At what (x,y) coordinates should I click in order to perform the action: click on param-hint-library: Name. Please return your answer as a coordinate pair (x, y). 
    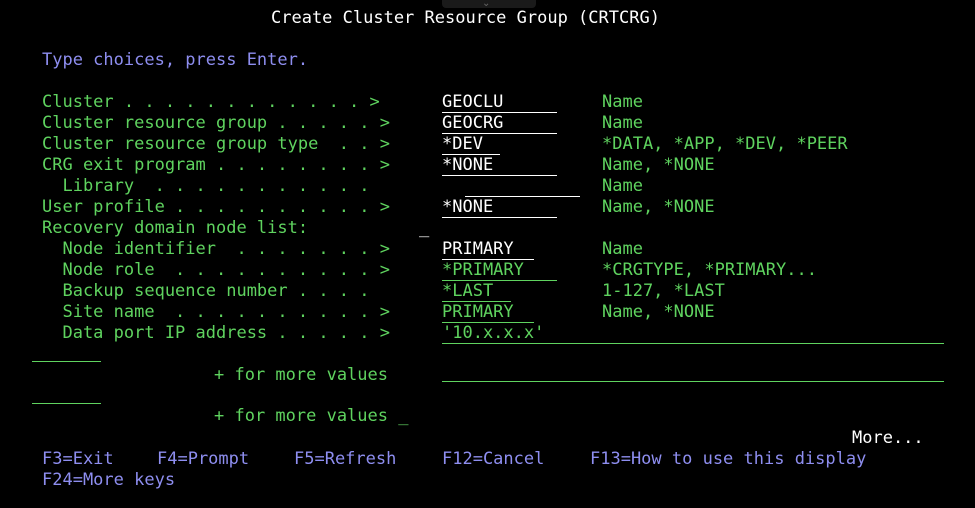
    Looking at the image, I should click on (622, 186).